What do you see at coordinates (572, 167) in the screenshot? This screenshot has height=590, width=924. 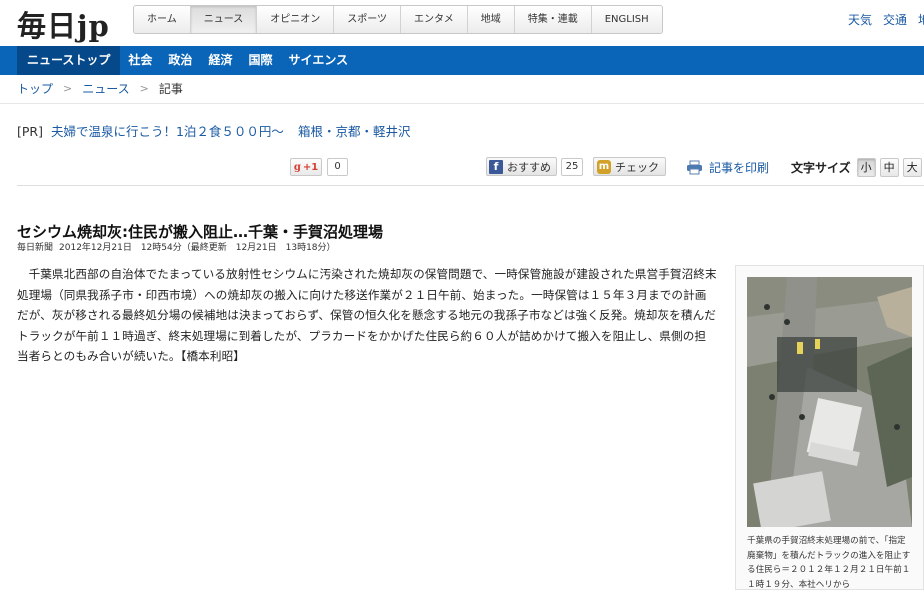 I see `facebook-count: 25` at bounding box center [572, 167].